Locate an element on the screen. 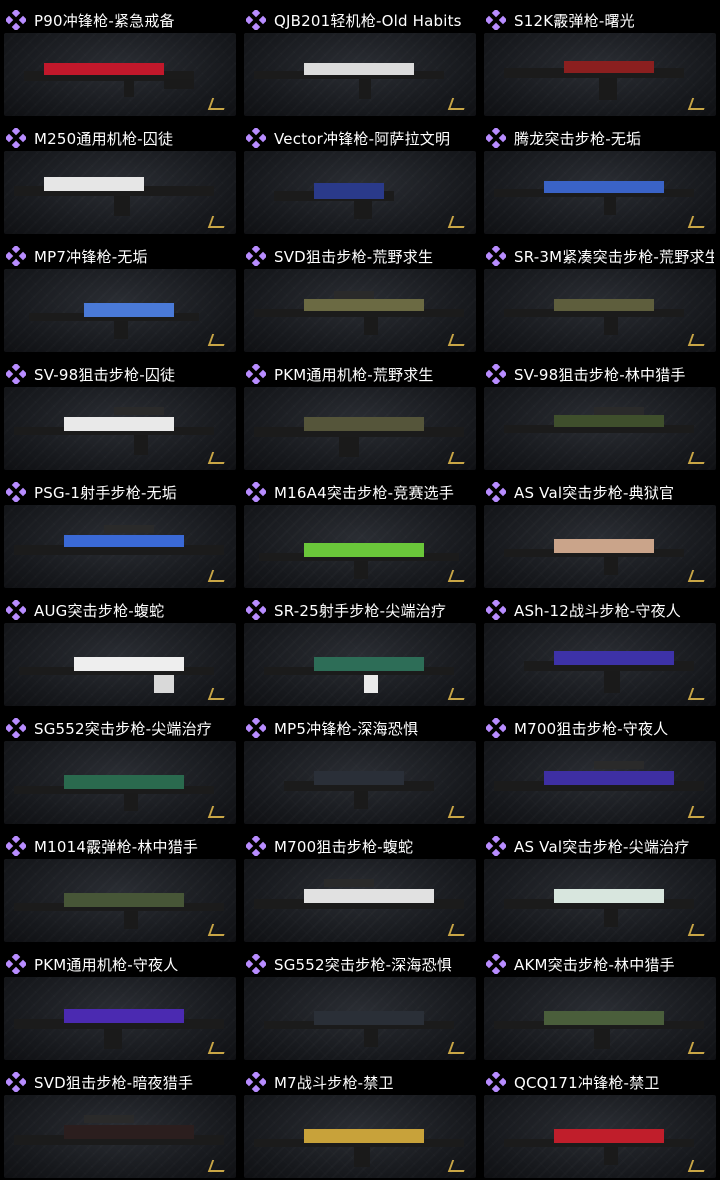 The height and width of the screenshot is (1180, 720). skin-card: QCQ171冲锋枪-禁卫 is located at coordinates (600, 1121).